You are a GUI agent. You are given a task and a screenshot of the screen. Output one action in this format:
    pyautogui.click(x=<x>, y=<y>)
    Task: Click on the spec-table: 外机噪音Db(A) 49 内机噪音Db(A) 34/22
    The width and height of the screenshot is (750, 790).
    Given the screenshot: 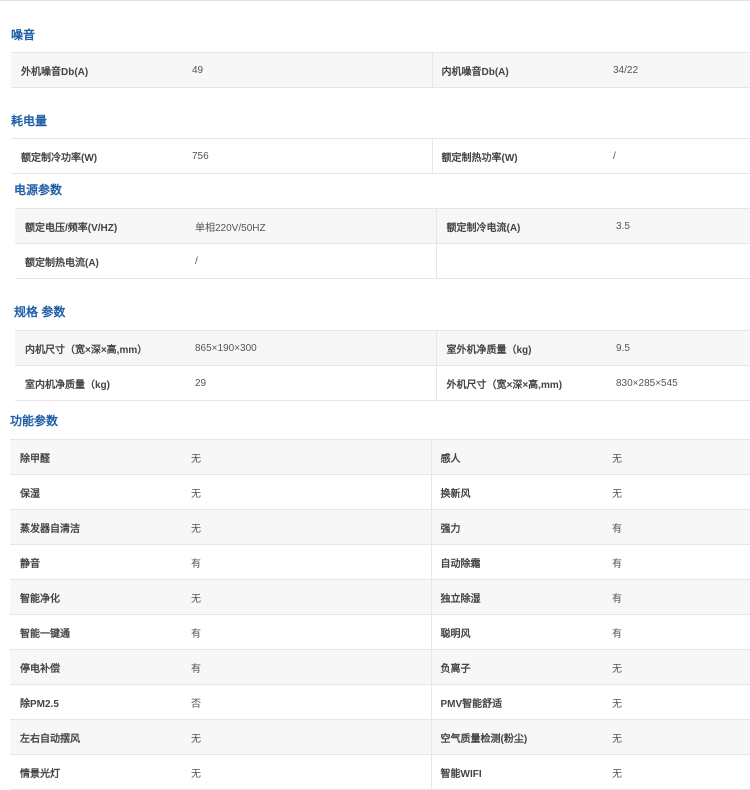 What is the action you would take?
    pyautogui.click(x=380, y=70)
    